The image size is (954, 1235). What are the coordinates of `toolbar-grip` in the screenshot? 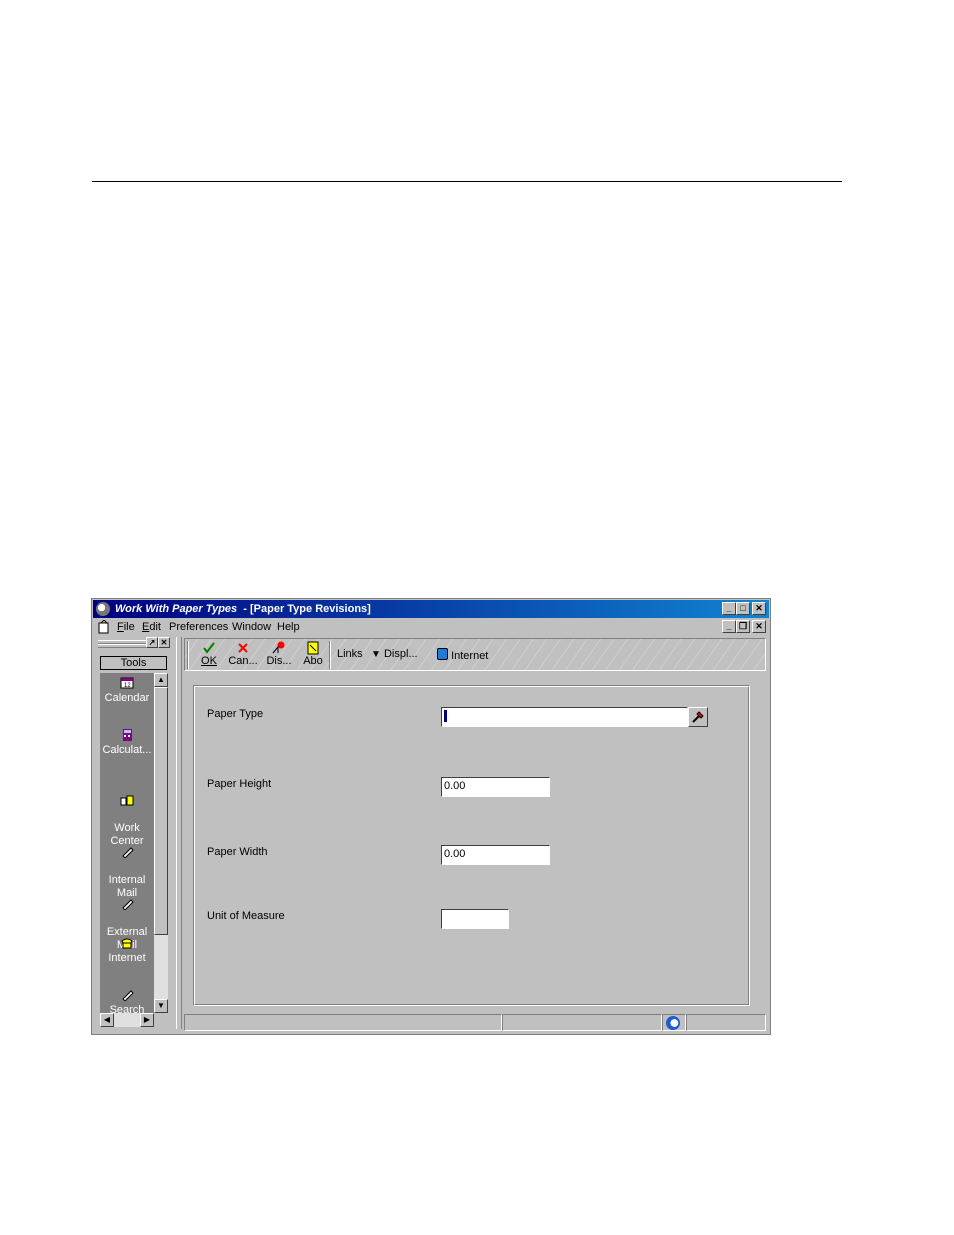 It's located at (188, 655).